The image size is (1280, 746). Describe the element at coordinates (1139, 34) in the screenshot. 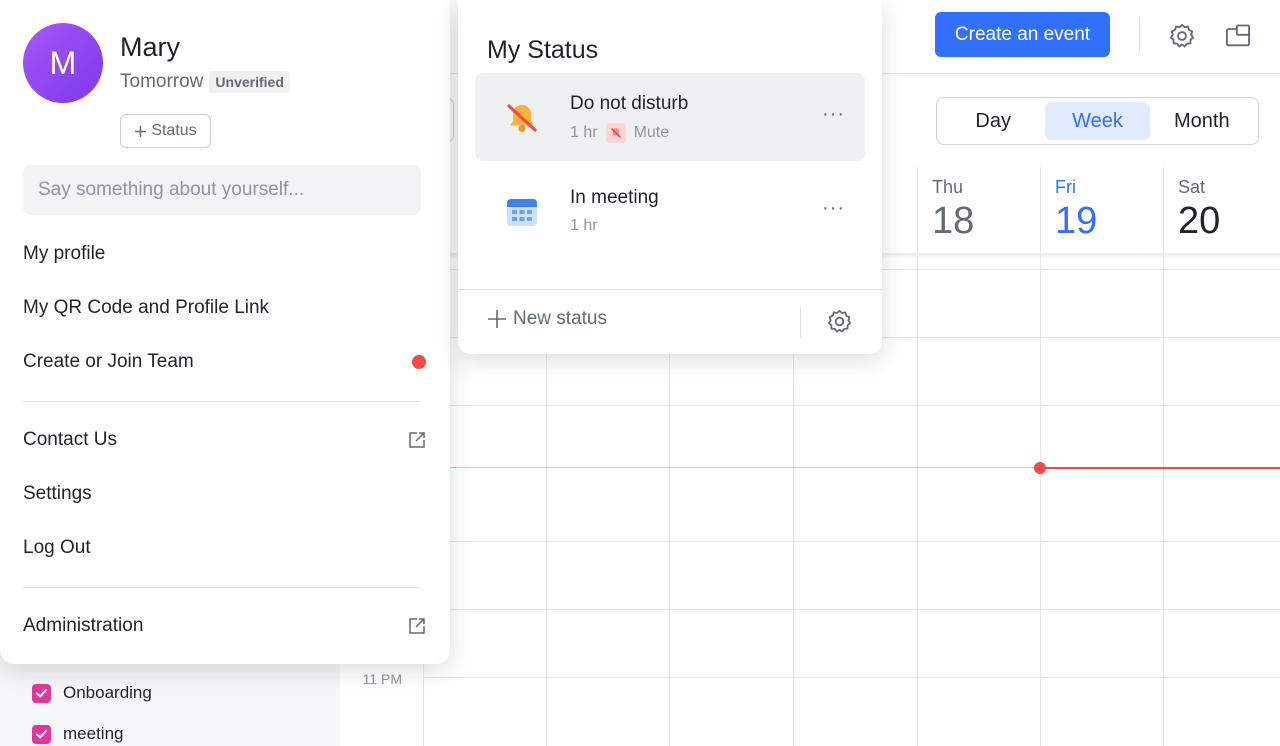

I see `toolbar-divider` at that location.